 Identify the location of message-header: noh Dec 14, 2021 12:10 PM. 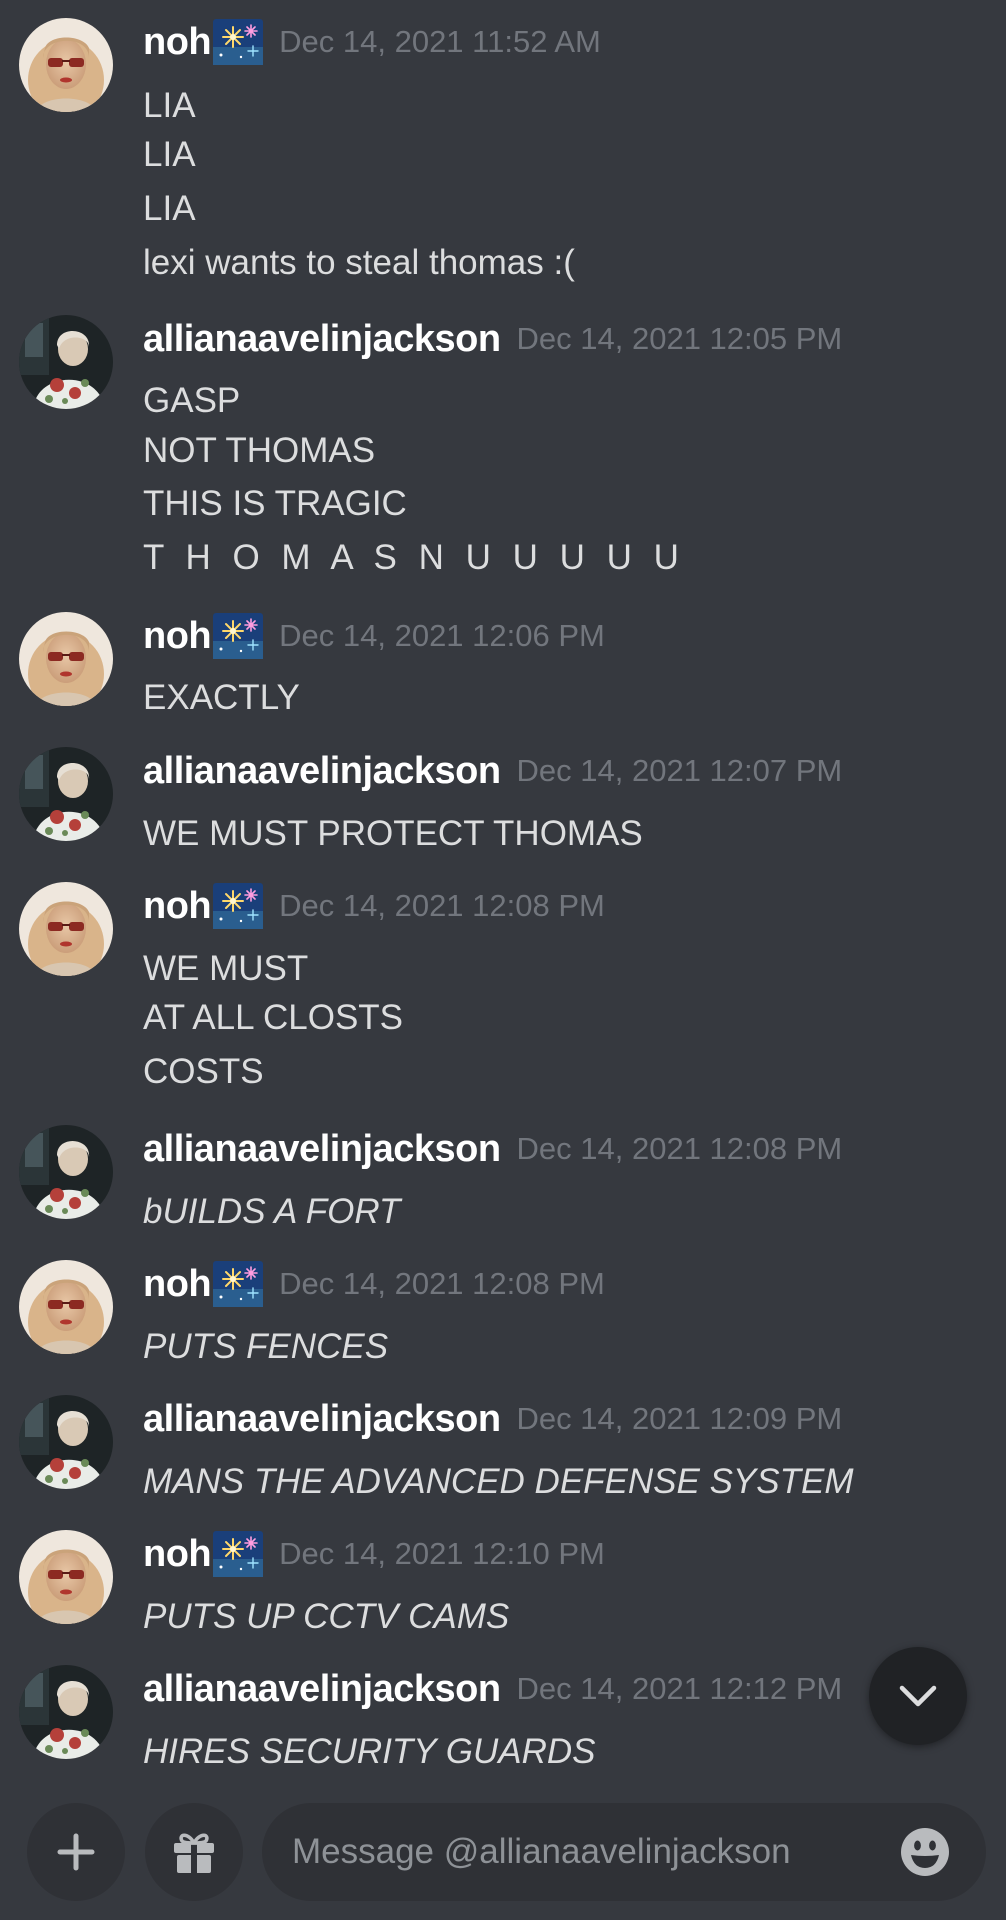
(374, 1554).